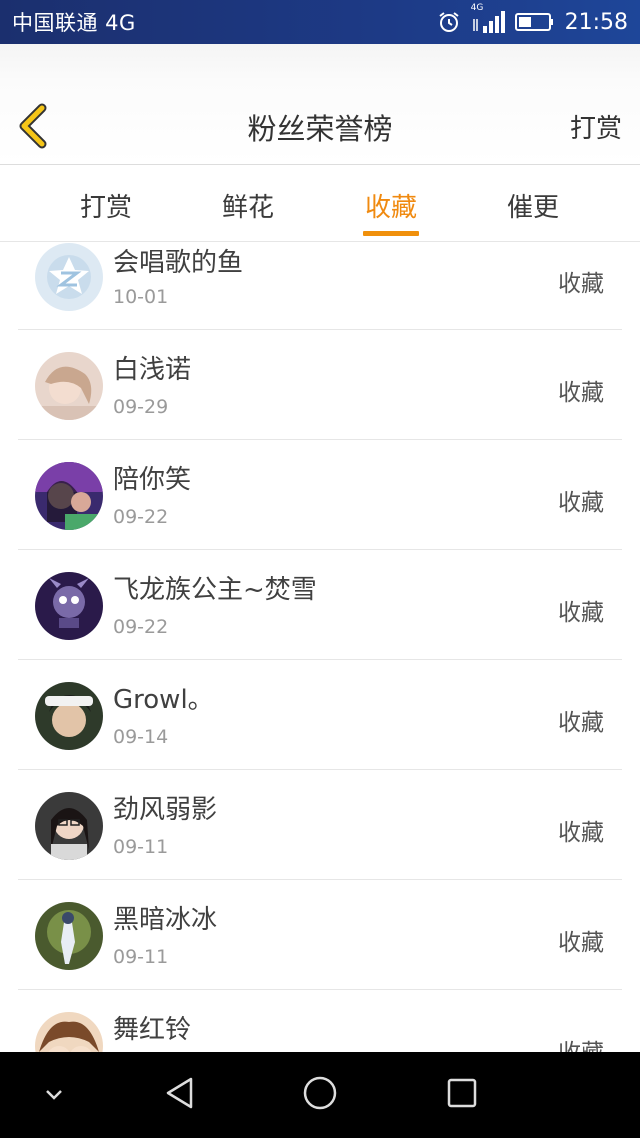  What do you see at coordinates (596, 126) in the screenshot?
I see `reward-button: 打赏` at bounding box center [596, 126].